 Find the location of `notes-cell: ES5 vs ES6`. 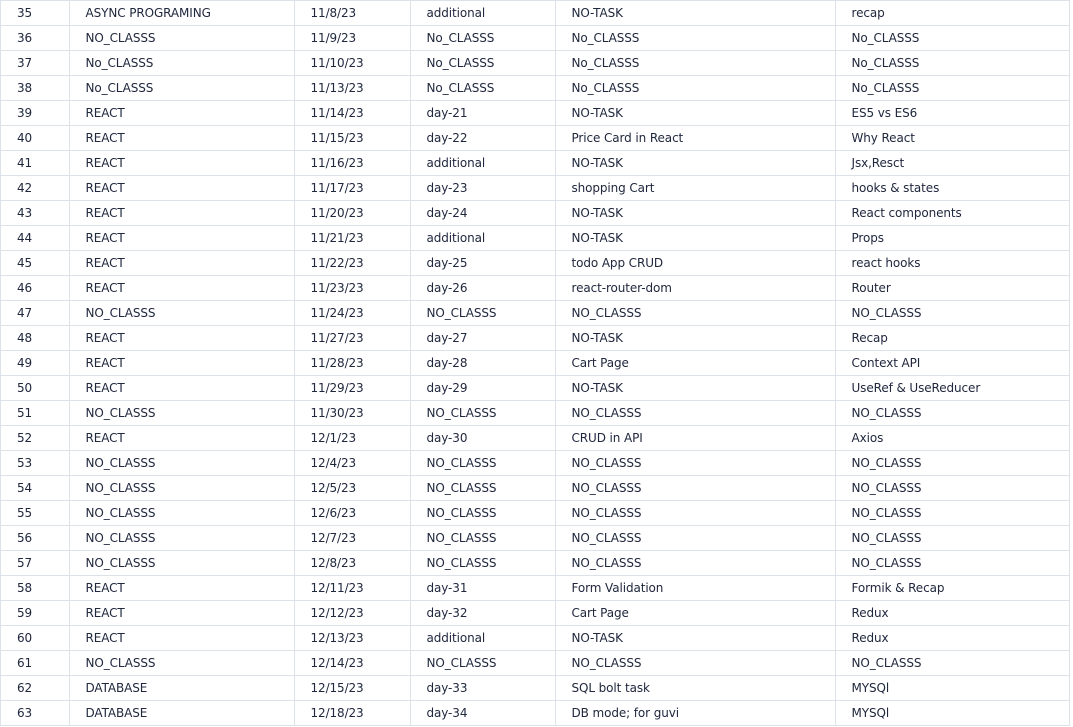

notes-cell: ES5 vs ES6 is located at coordinates (952, 113).